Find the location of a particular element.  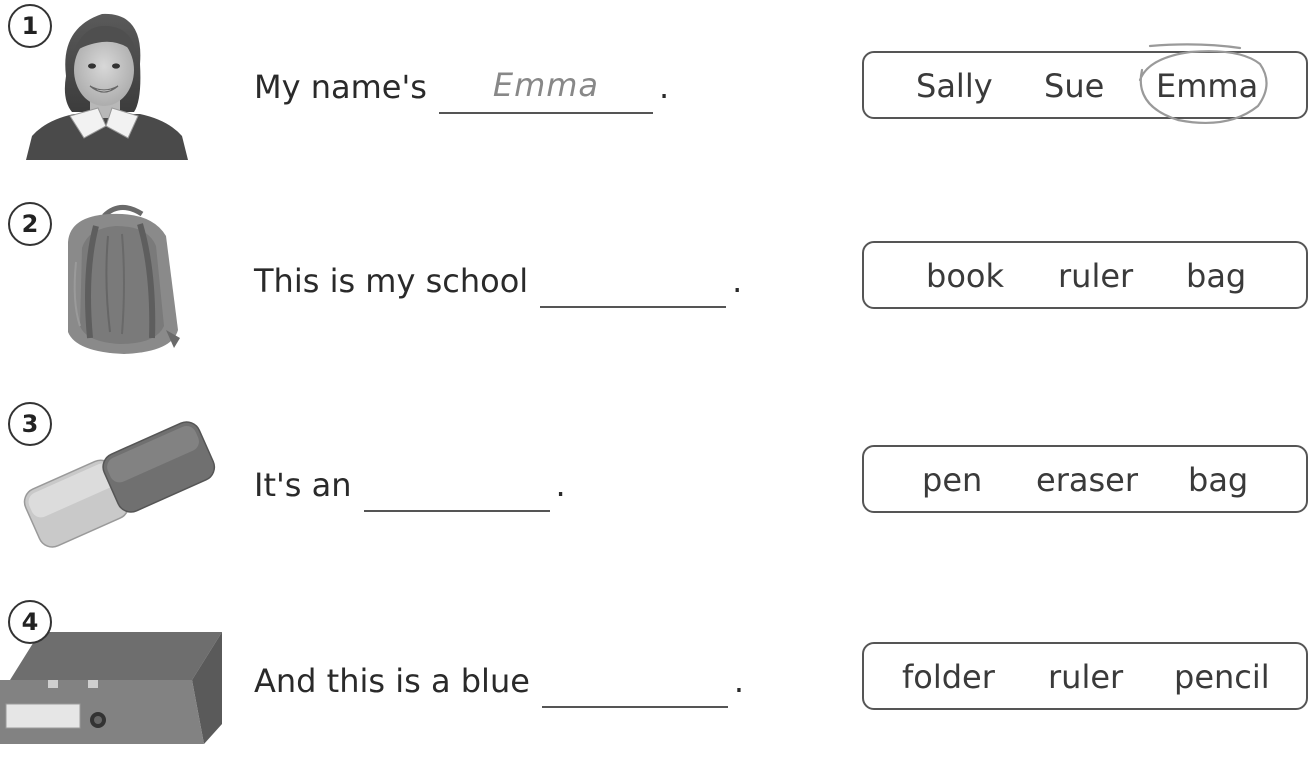

option-folder: folder is located at coordinates (948, 677).